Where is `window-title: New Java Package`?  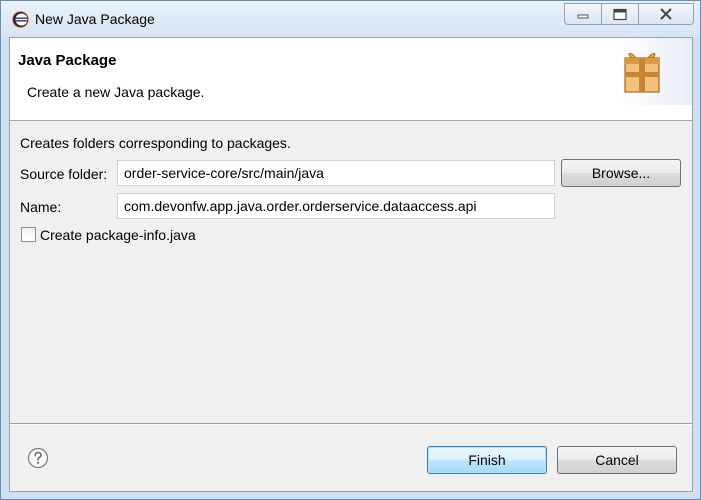 window-title: New Java Package is located at coordinates (95, 19).